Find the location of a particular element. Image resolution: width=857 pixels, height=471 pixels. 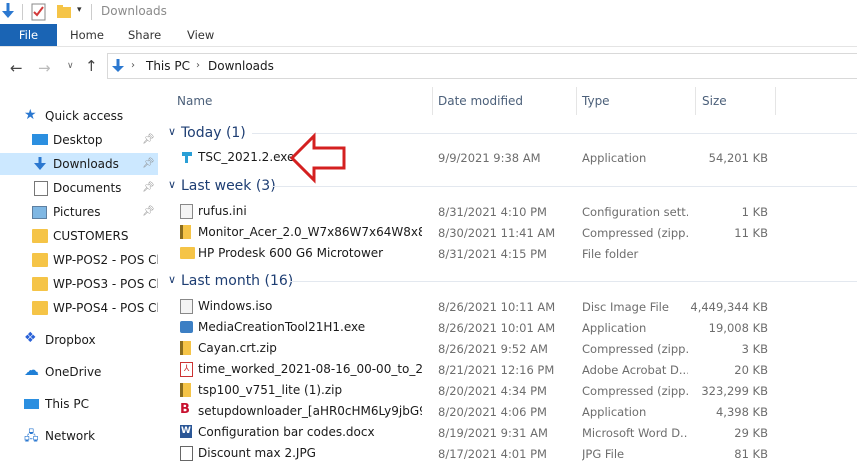

properties-icon is located at coordinates (39, 12).